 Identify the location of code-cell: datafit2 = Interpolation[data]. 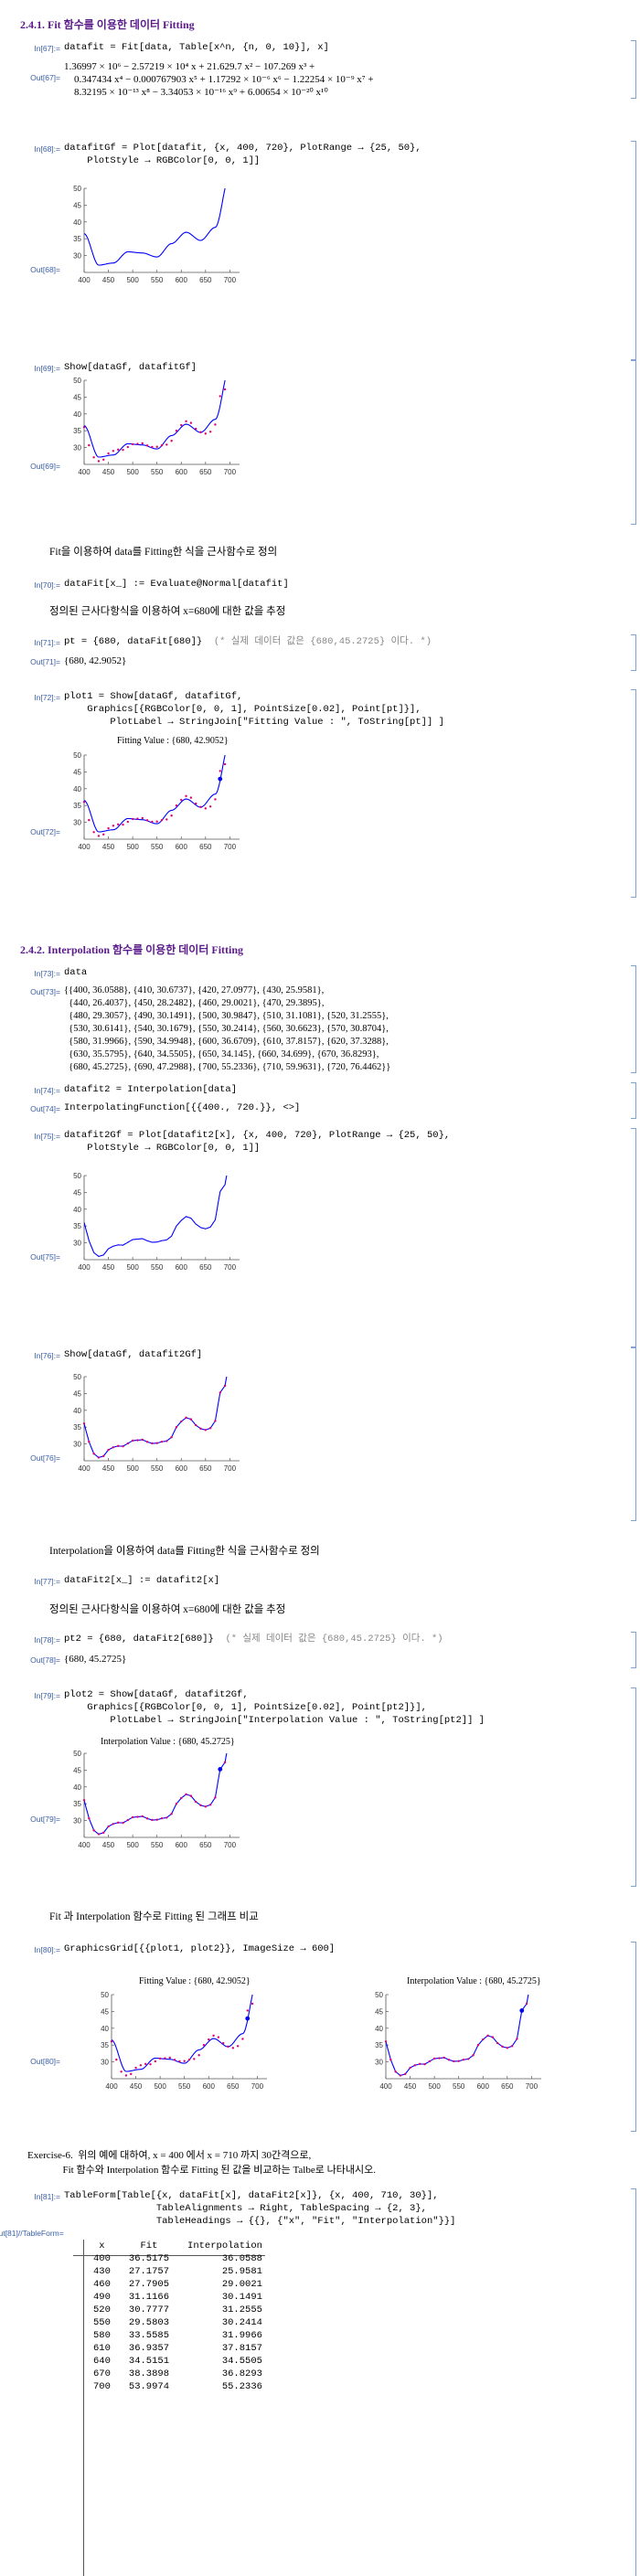
(150, 1090).